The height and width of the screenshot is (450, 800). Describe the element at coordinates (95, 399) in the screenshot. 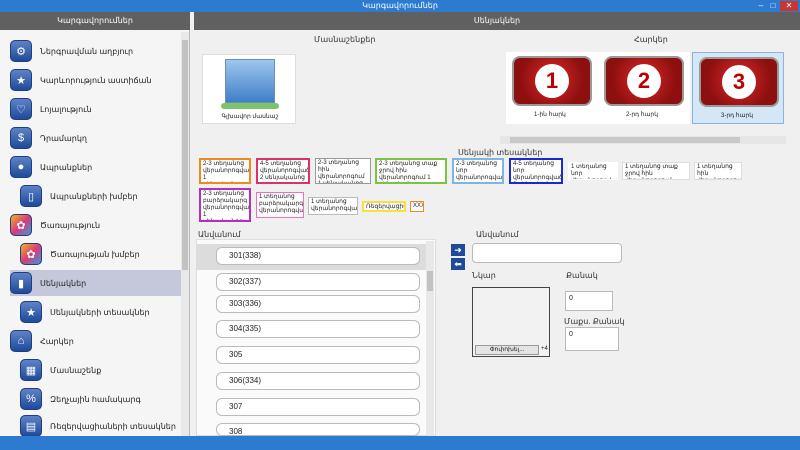

I see `sidebar-item-label: Զեղչային համակարգ` at that location.